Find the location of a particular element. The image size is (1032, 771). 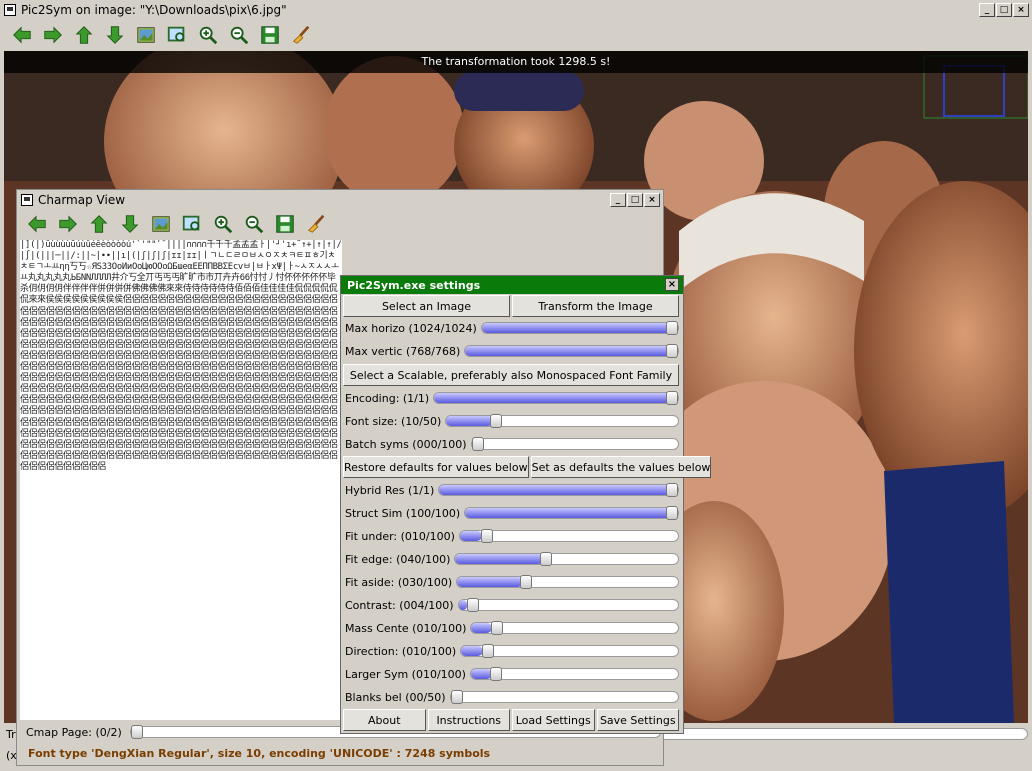

charmap-maximize-button: □ is located at coordinates (635, 200).